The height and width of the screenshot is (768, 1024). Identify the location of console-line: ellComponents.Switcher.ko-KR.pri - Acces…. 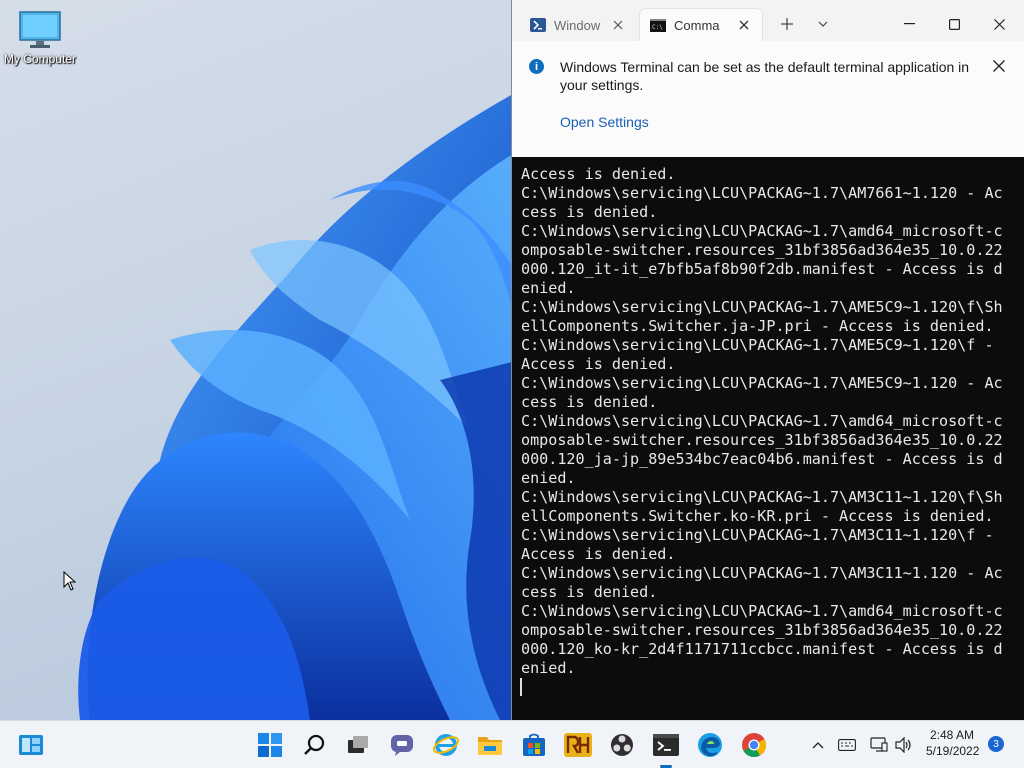
(757, 516).